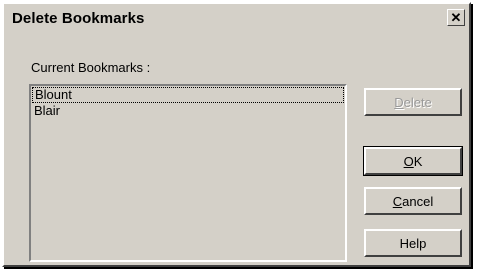  What do you see at coordinates (236, 18) in the screenshot?
I see `title-bar: Delete Bookmarks ✕` at bounding box center [236, 18].